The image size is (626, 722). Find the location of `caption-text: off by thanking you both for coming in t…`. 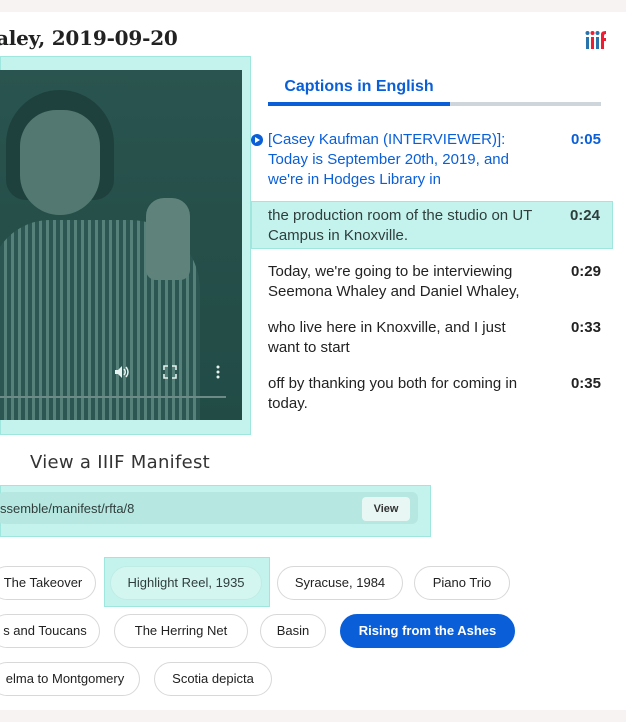

caption-text: off by thanking you both for coming in t… is located at coordinates (393, 393).